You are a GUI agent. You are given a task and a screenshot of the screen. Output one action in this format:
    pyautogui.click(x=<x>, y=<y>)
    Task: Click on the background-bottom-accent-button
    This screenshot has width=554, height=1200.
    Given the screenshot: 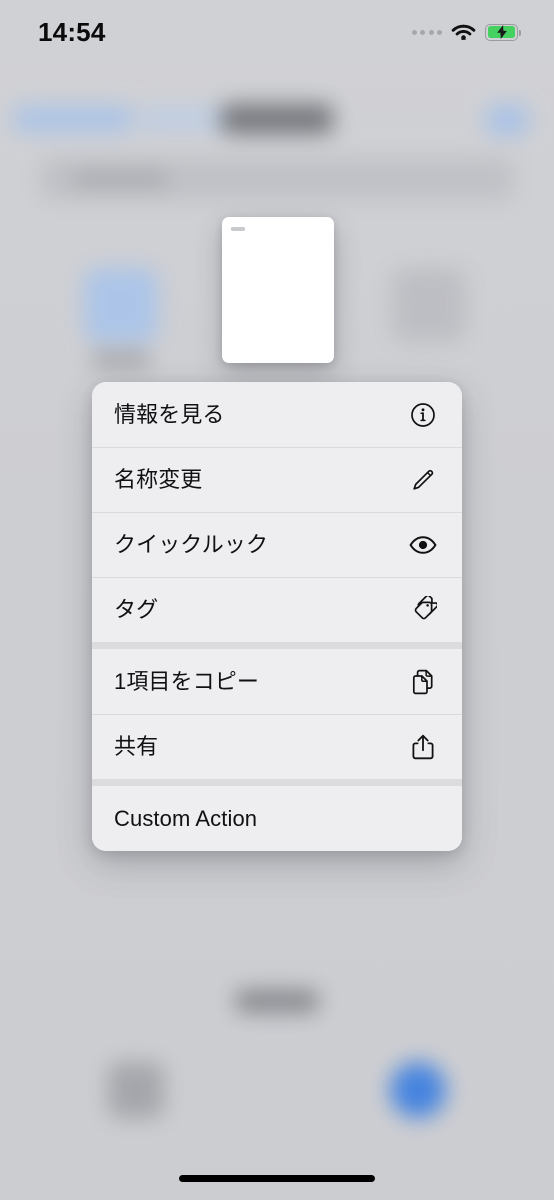 What is the action you would take?
    pyautogui.click(x=418, y=1090)
    